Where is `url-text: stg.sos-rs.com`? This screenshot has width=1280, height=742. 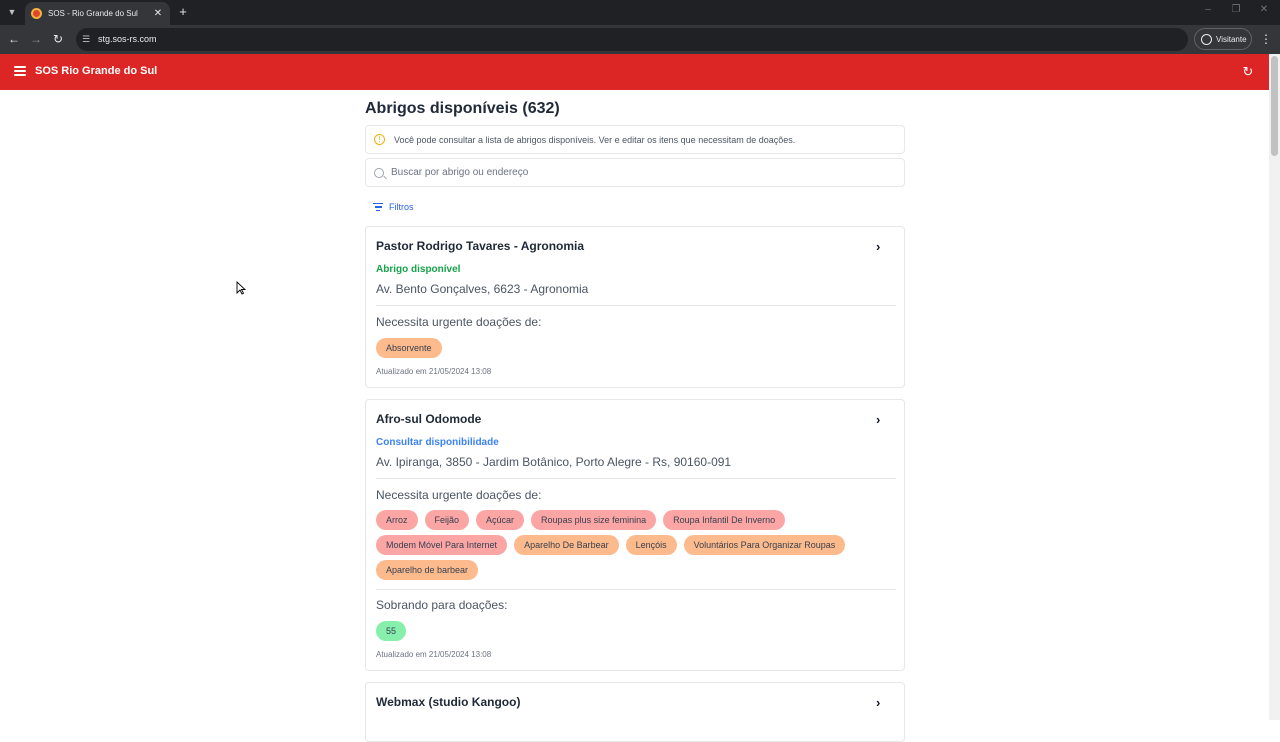 url-text: stg.sos-rs.com is located at coordinates (127, 39).